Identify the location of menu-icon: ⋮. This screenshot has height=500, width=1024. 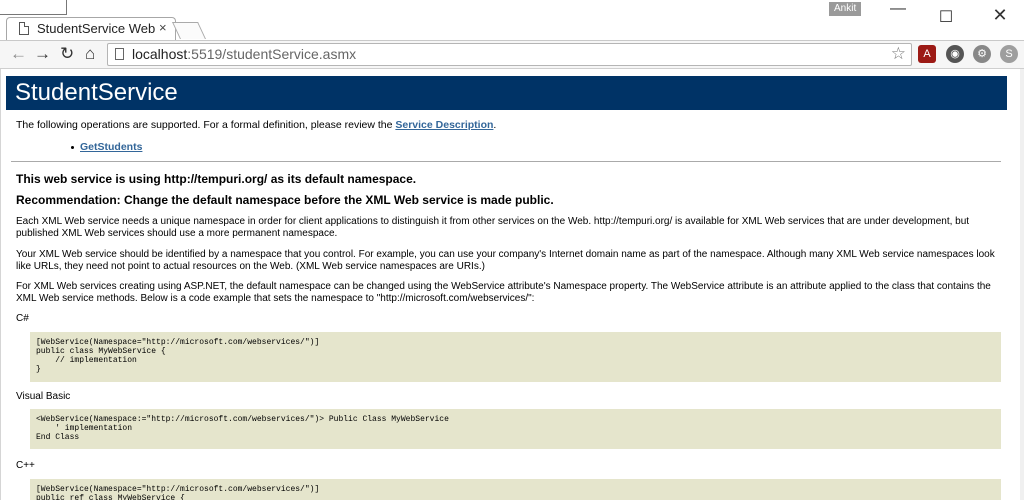
(1022, 49).